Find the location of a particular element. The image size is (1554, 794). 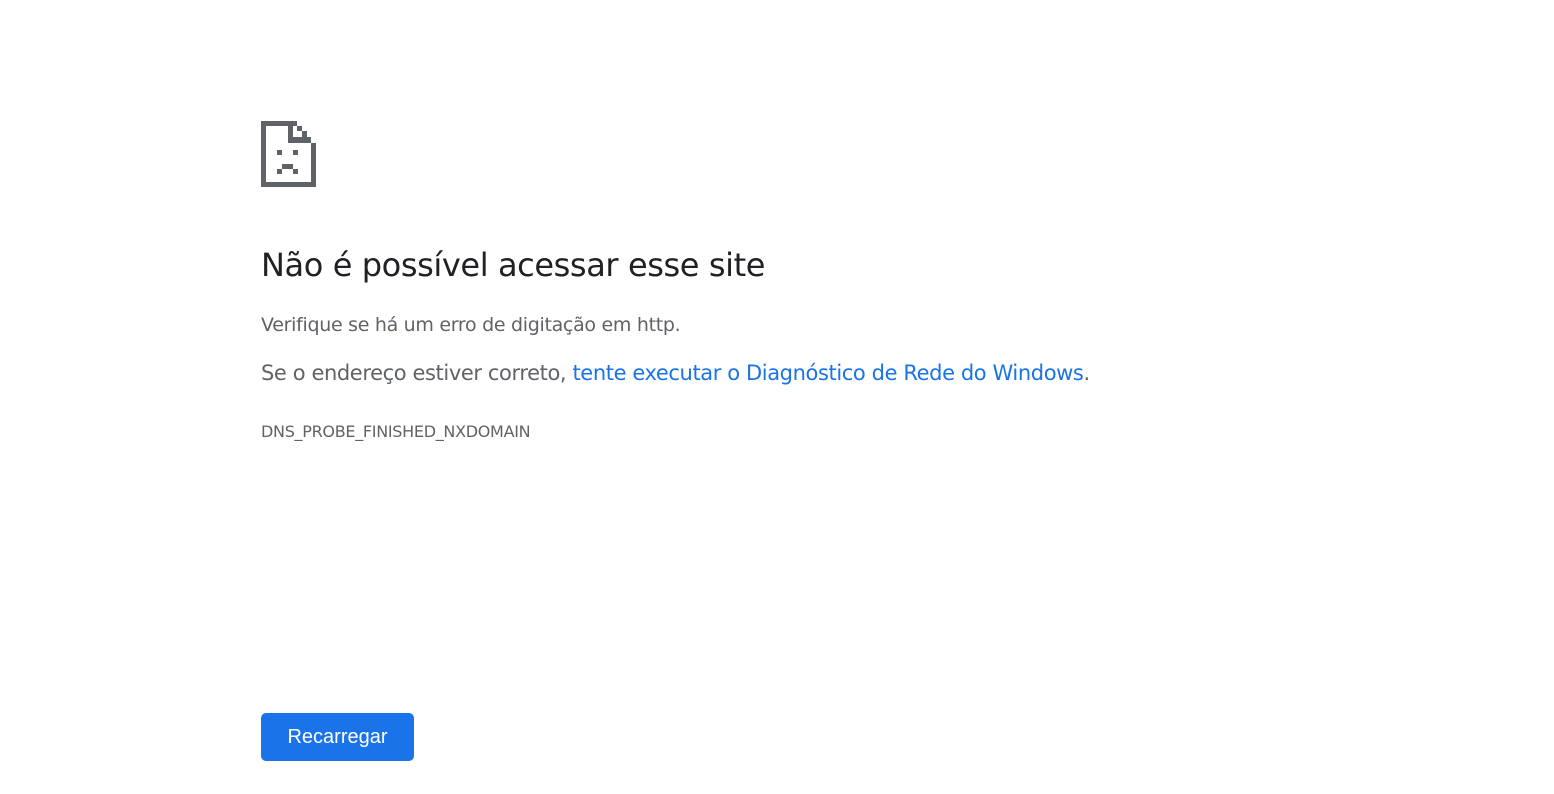

diagnostics-hint-suffix: . is located at coordinates (1086, 373).